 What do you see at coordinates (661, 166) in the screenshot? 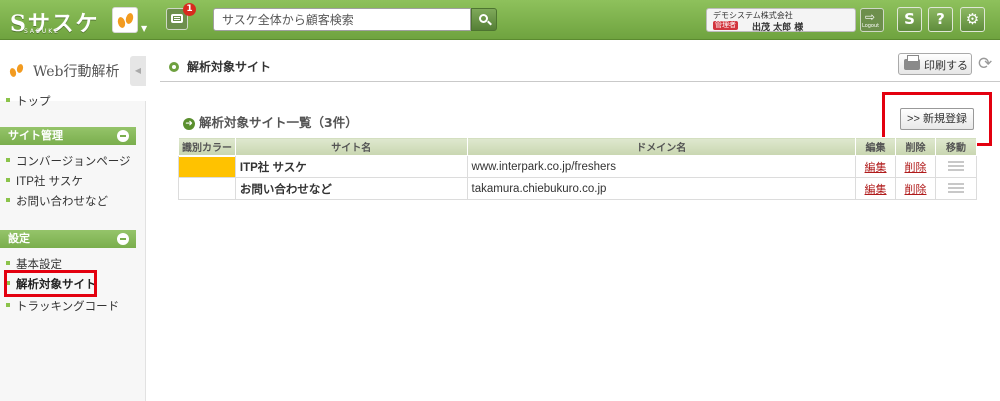
I see `domain-name: www.interpark.co.jp/freshers` at bounding box center [661, 166].